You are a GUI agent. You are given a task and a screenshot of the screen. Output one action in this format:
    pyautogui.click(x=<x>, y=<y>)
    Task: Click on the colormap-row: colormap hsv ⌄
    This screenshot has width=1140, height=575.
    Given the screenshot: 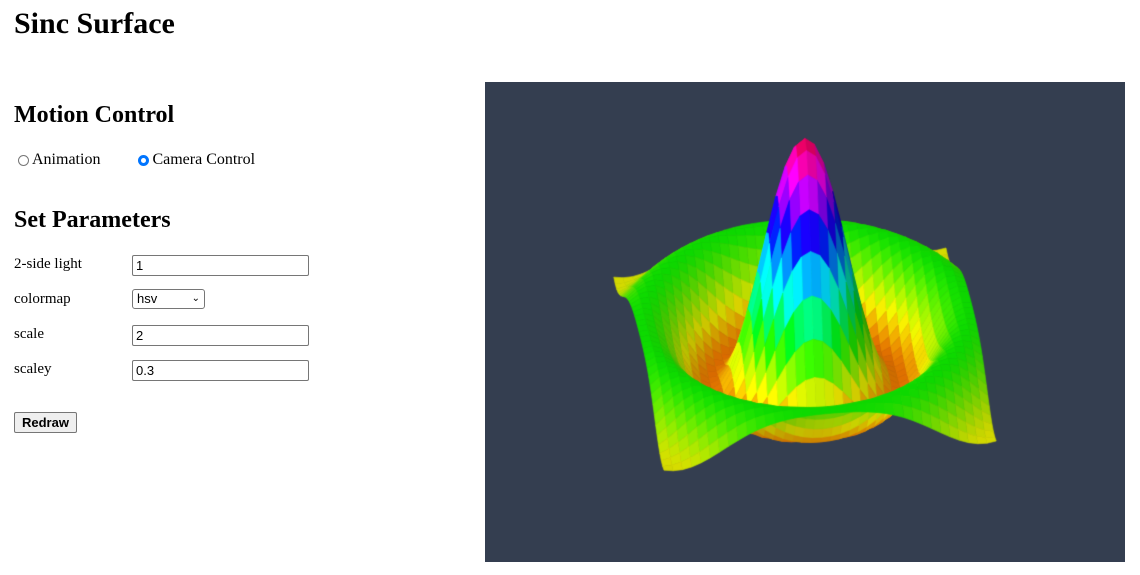 What is the action you would take?
    pyautogui.click(x=164, y=300)
    